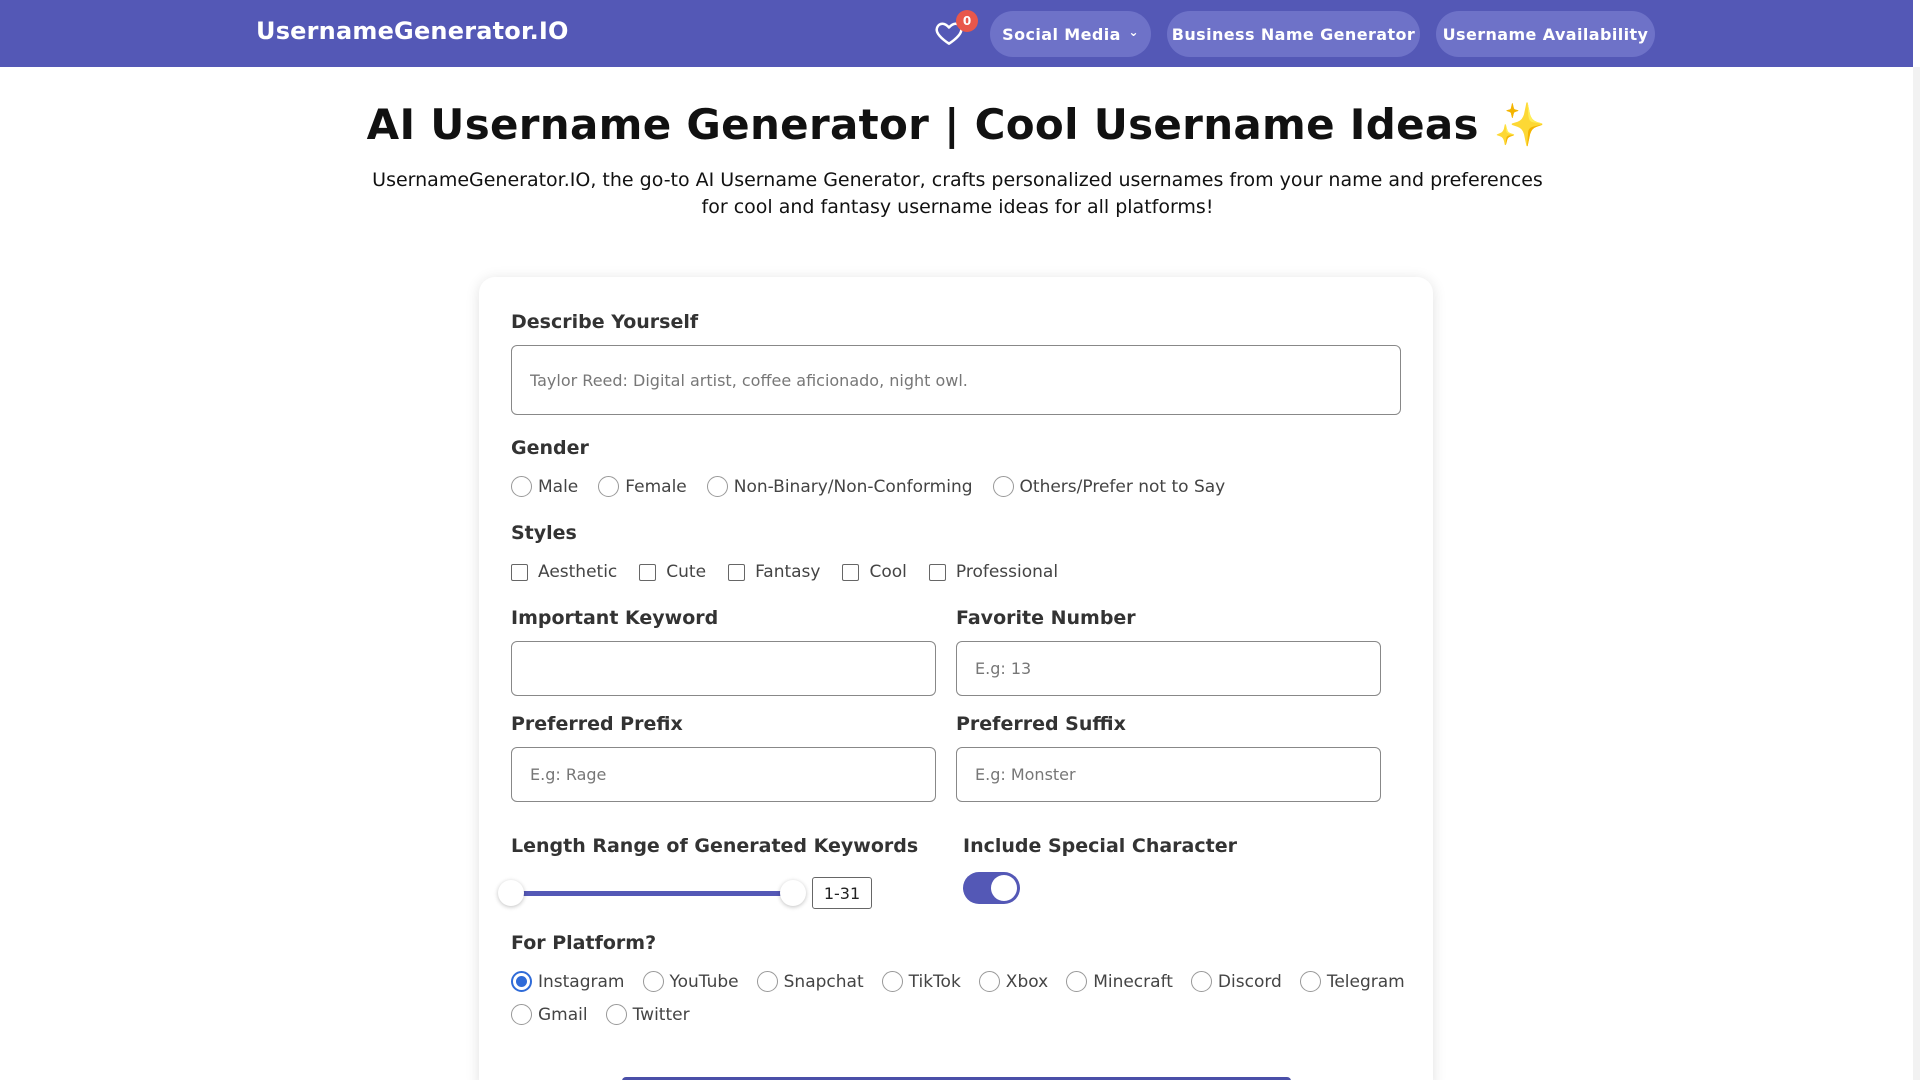 The width and height of the screenshot is (1920, 1080). I want to click on styles-options: Aesthetic Cute Fantasy Cool Professional, so click(794, 572).